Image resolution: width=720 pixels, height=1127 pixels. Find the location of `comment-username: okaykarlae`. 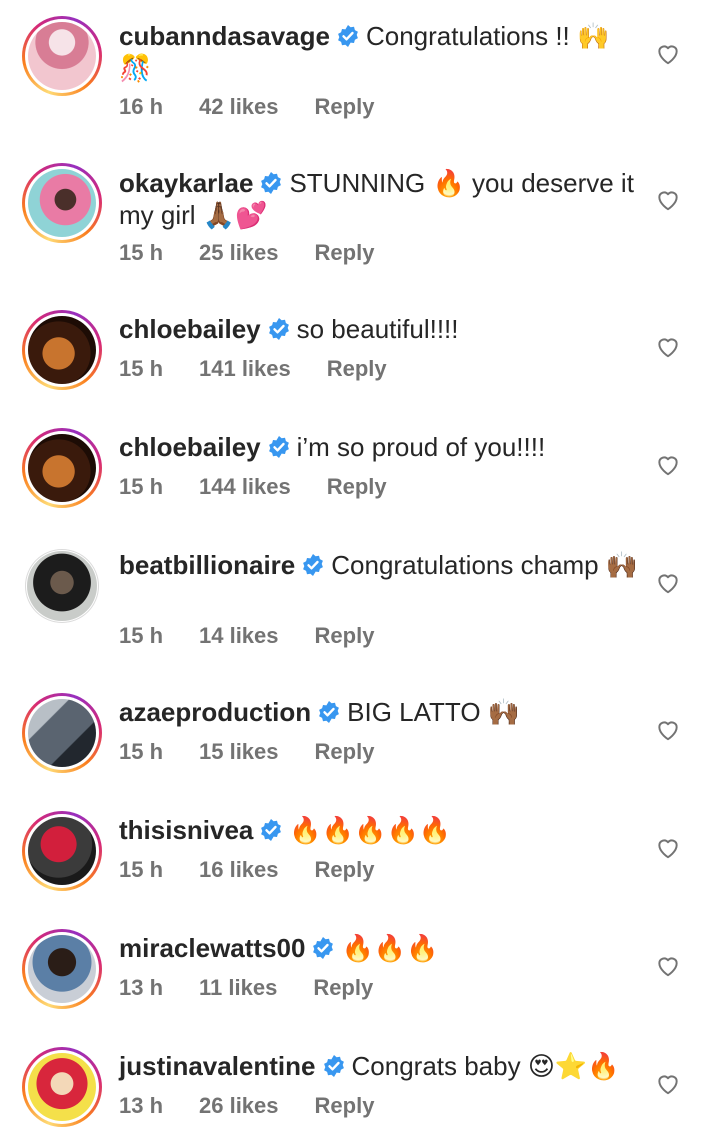

comment-username: okaykarlae is located at coordinates (186, 183).